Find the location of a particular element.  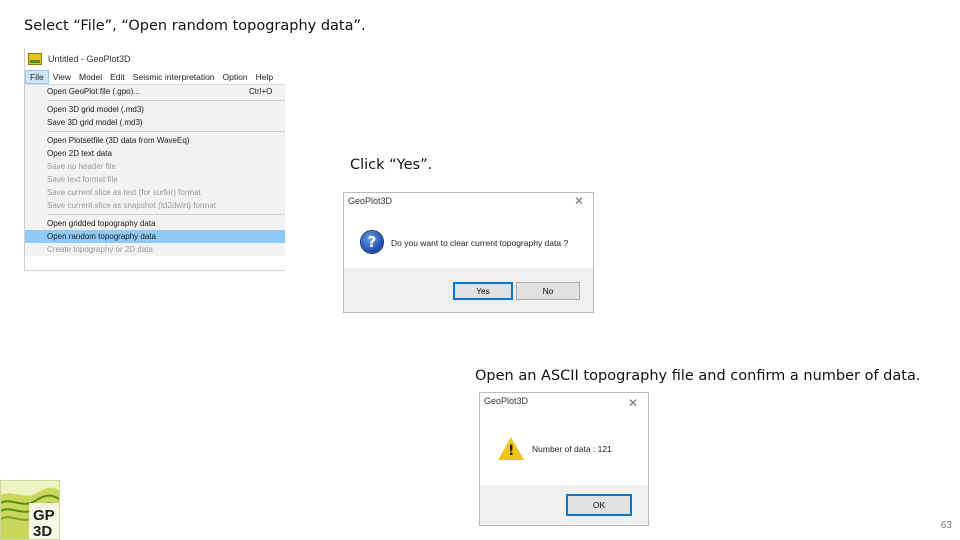

dialog-footer: OK is located at coordinates (564, 505).